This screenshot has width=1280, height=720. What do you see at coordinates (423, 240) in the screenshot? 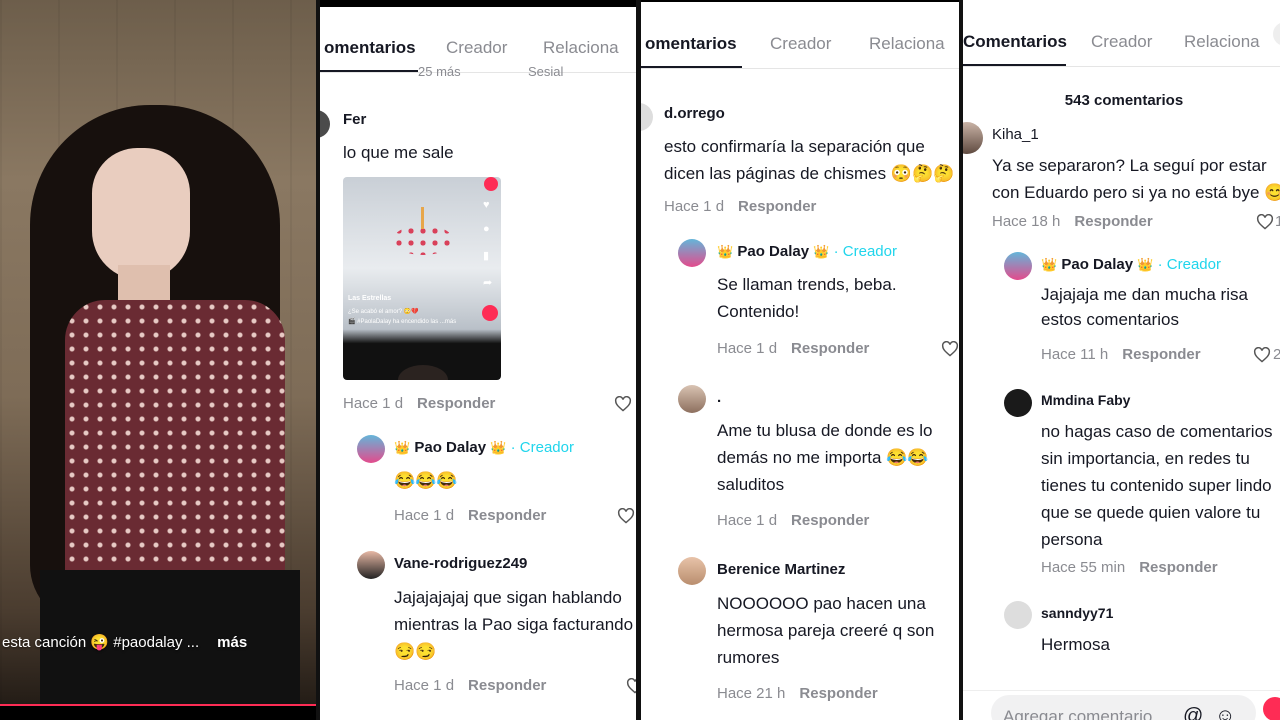
I see `petals` at bounding box center [423, 240].